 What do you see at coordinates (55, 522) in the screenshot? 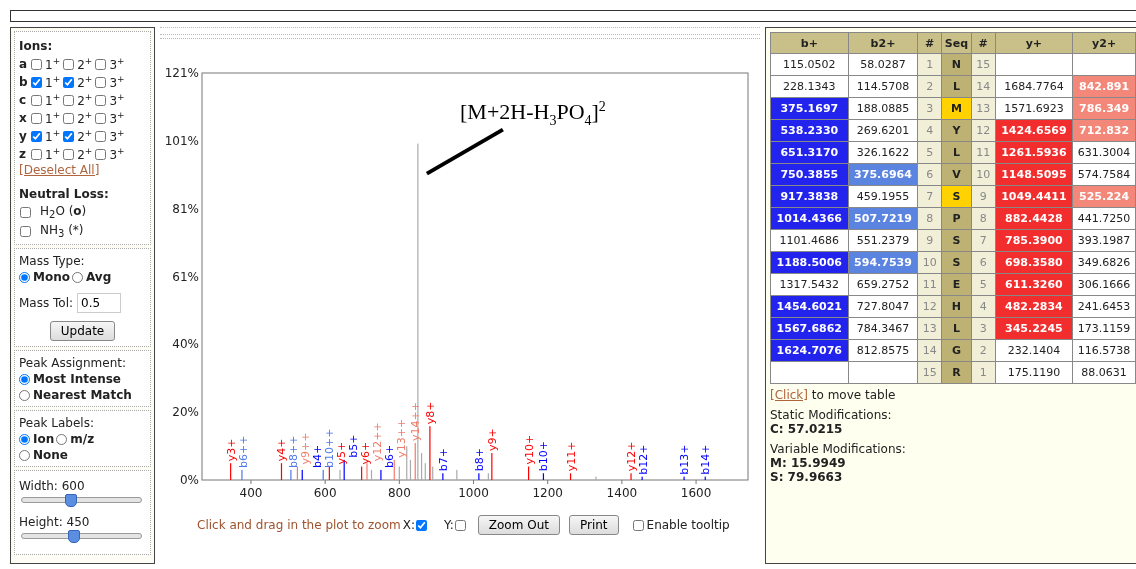
I see `slider-label: Height: 450` at bounding box center [55, 522].